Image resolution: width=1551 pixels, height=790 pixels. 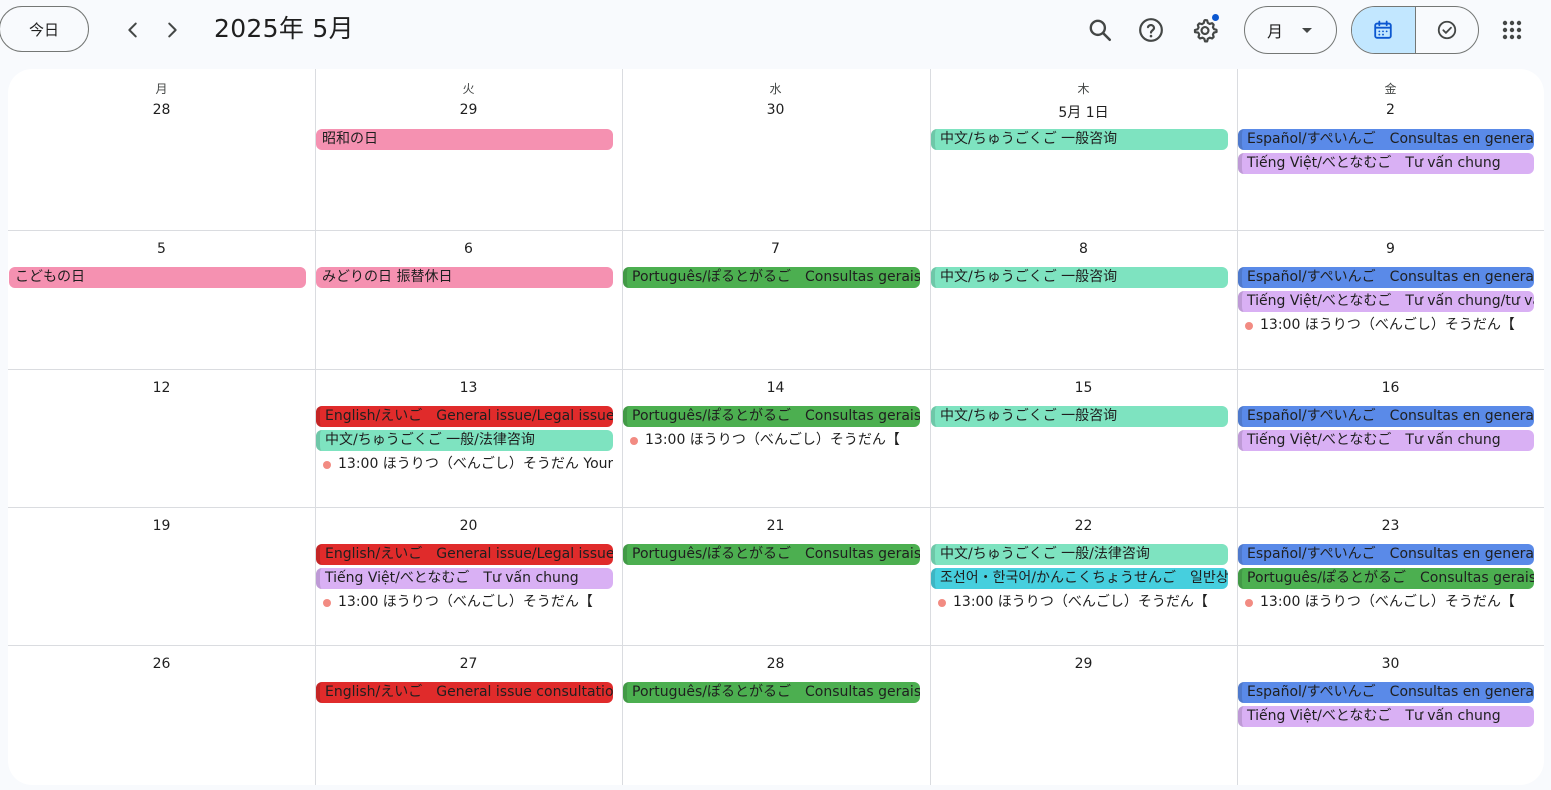 I want to click on weekday-header: 木, so click(x=1083, y=89).